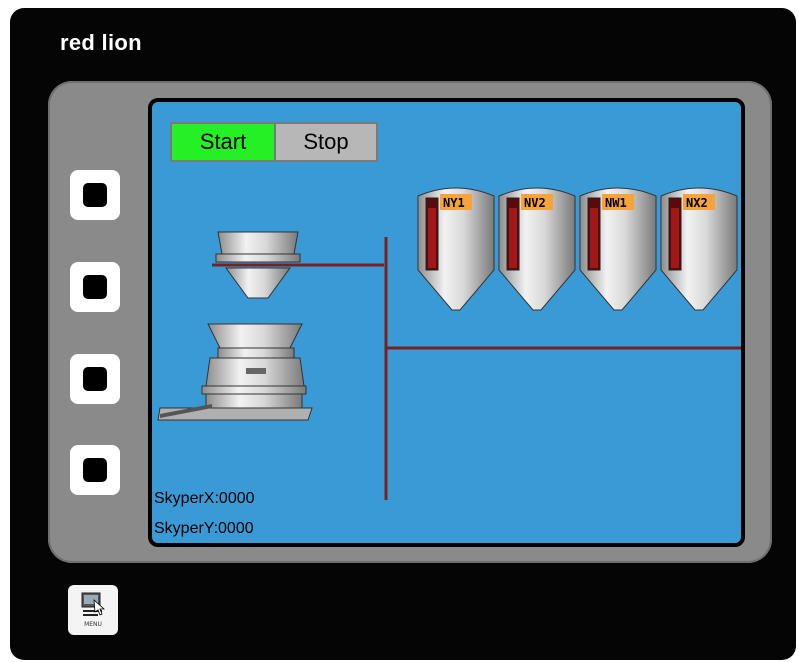  What do you see at coordinates (594, 238) in the screenshot?
I see `silo-3-level` at bounding box center [594, 238].